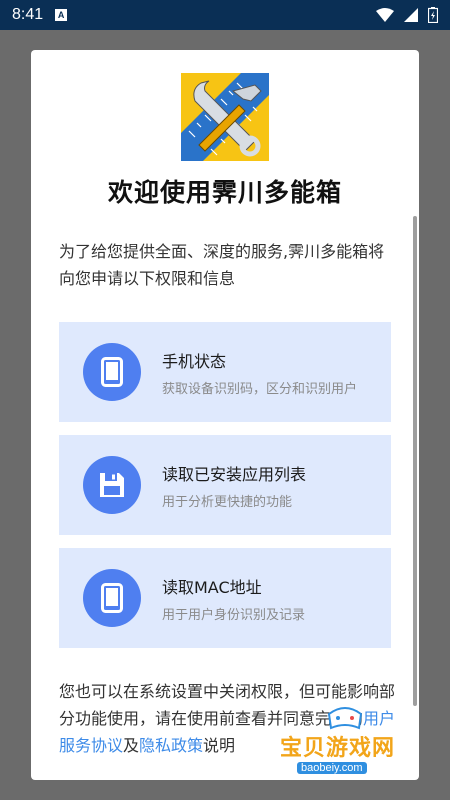 The image size is (450, 800). Describe the element at coordinates (61, 15) in the screenshot. I see `notification-a-icon: A` at that location.